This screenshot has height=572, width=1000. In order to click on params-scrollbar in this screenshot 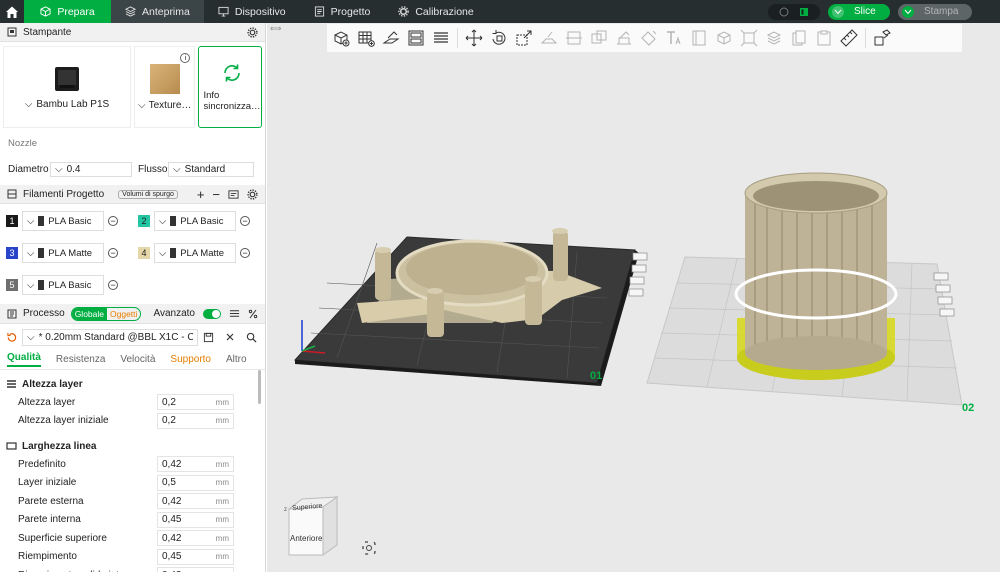, I will do `click(259, 387)`.